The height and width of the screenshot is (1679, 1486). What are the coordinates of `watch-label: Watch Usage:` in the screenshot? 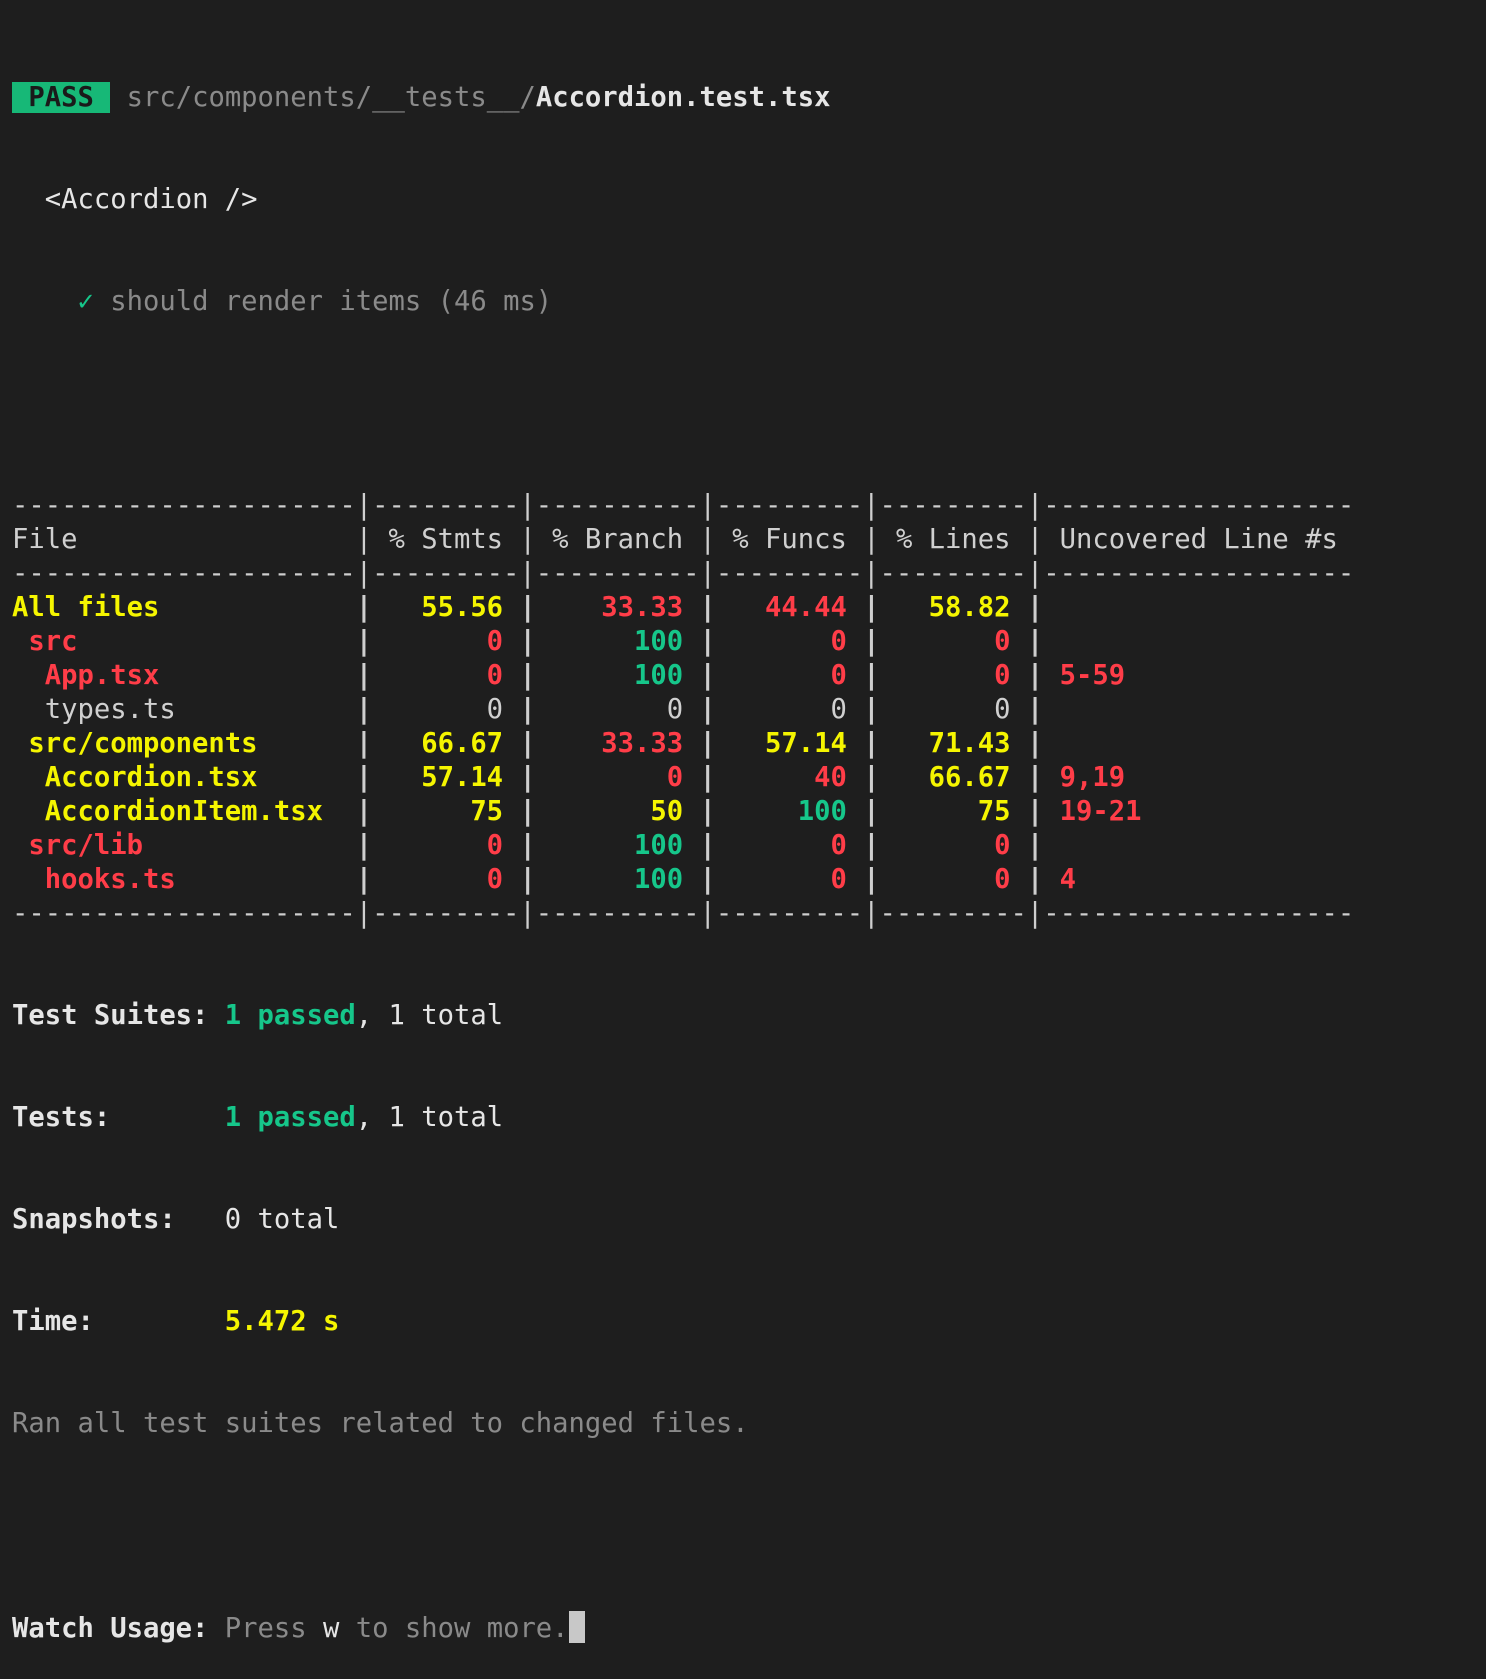 It's located at (110, 1628).